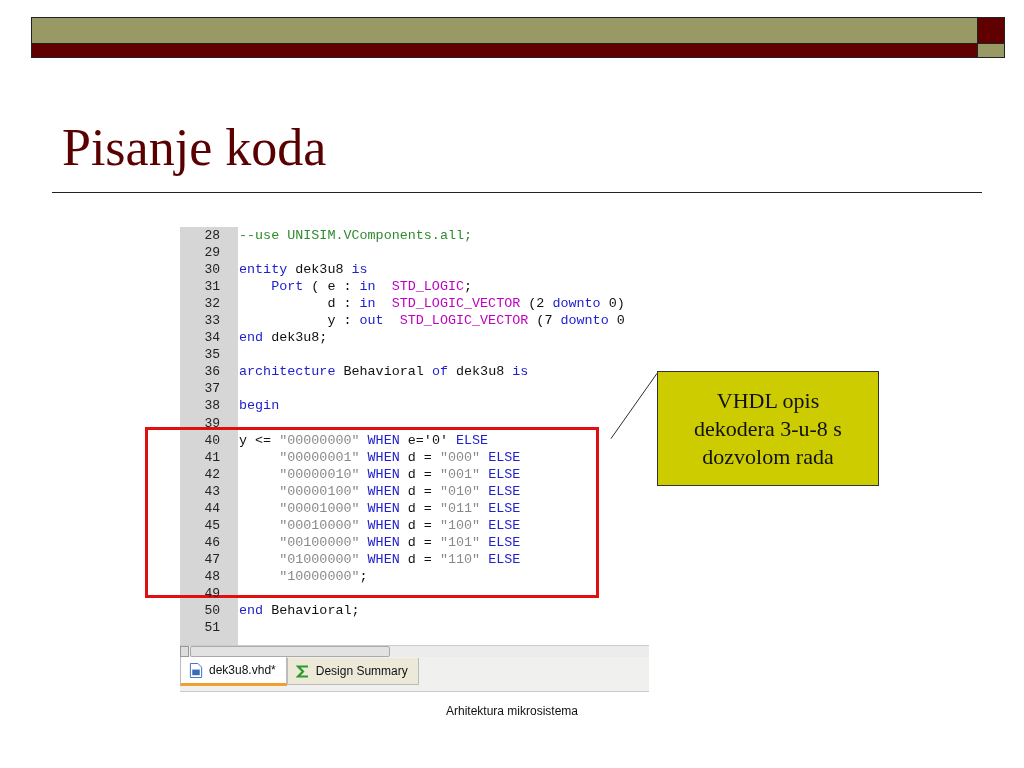 This screenshot has width=1024, height=768. Describe the element at coordinates (212, 611) in the screenshot. I see `line-number: 50` at that location.